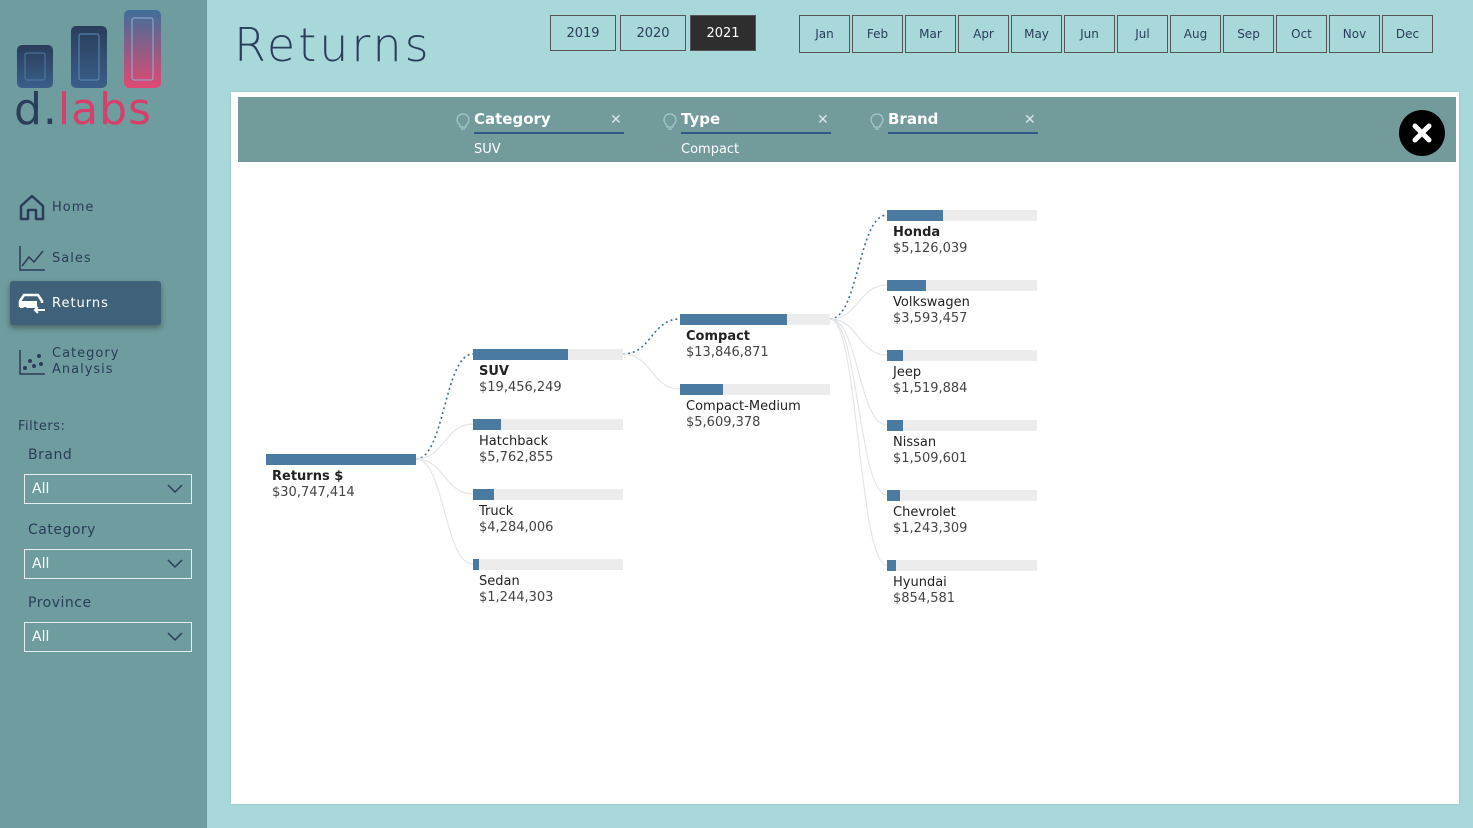 The height and width of the screenshot is (828, 1473). Describe the element at coordinates (514, 441) in the screenshot. I see `node-label: Hatchback` at that location.